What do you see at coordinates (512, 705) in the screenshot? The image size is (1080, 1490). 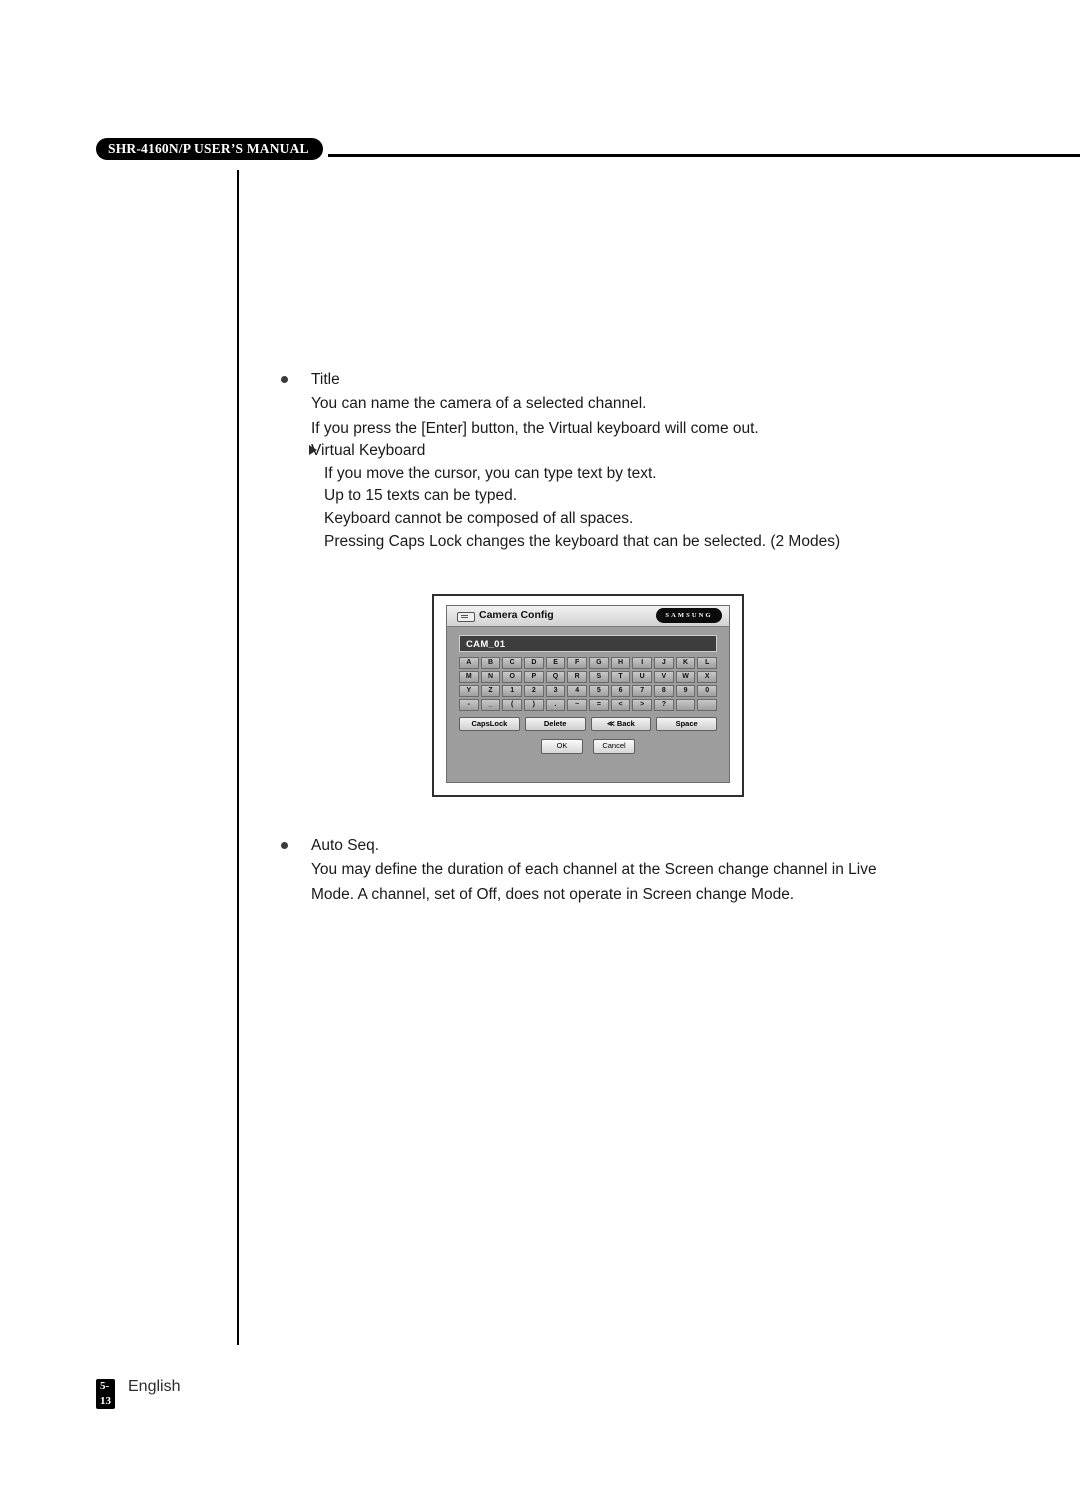 I see `key: (` at bounding box center [512, 705].